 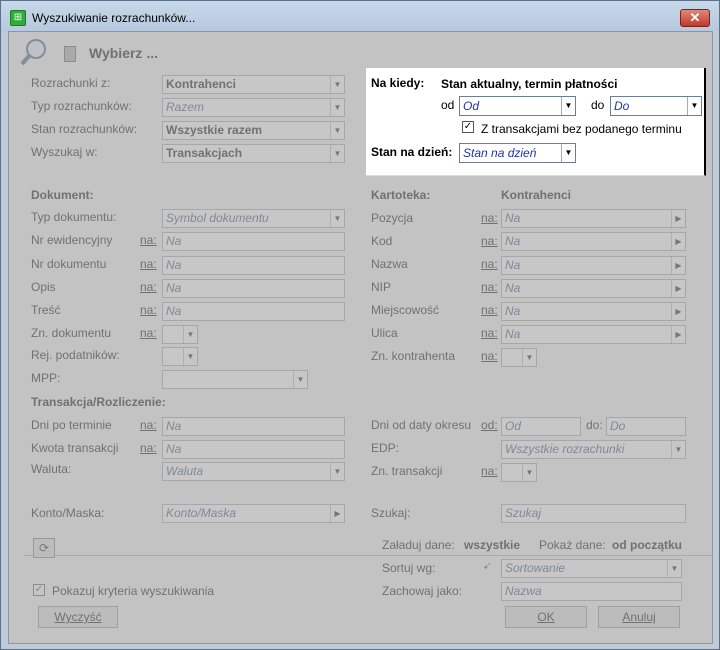 I want to click on refresh-icon: ⟳, so click(x=44, y=548).